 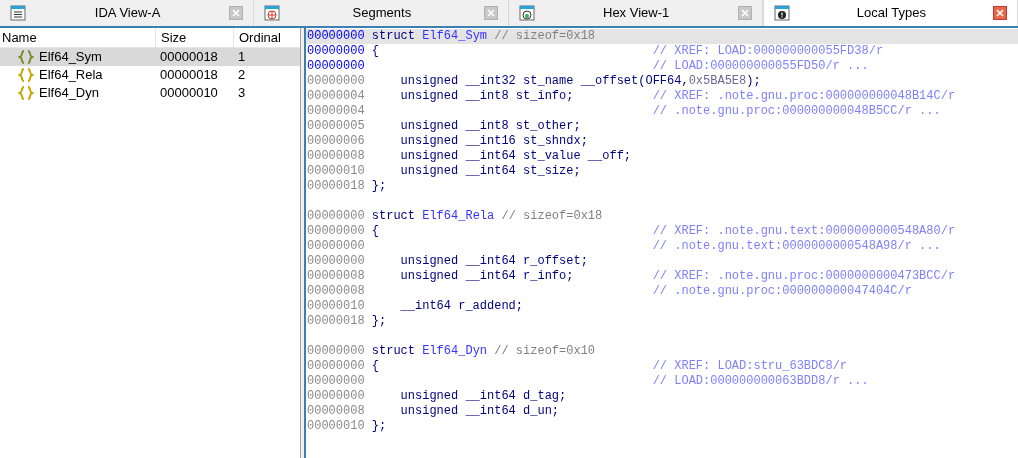 I want to click on column-header: Name, so click(x=77, y=37).